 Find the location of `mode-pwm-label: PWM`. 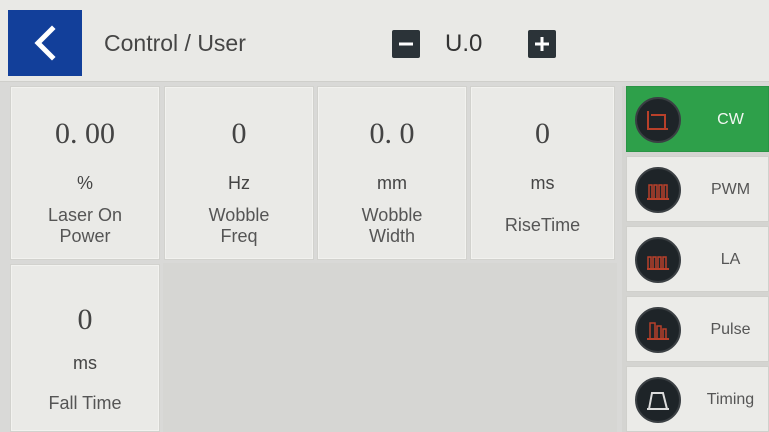

mode-pwm-label: PWM is located at coordinates (730, 189).